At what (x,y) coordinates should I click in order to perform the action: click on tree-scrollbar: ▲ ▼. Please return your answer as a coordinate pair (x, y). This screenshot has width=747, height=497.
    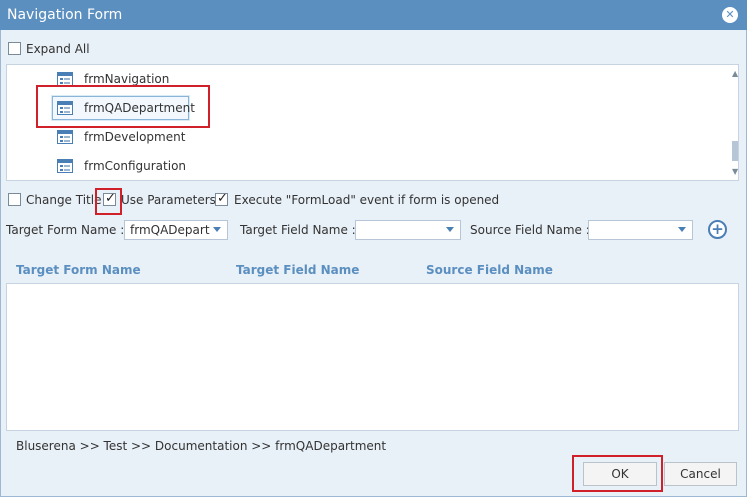
    Looking at the image, I should click on (735, 123).